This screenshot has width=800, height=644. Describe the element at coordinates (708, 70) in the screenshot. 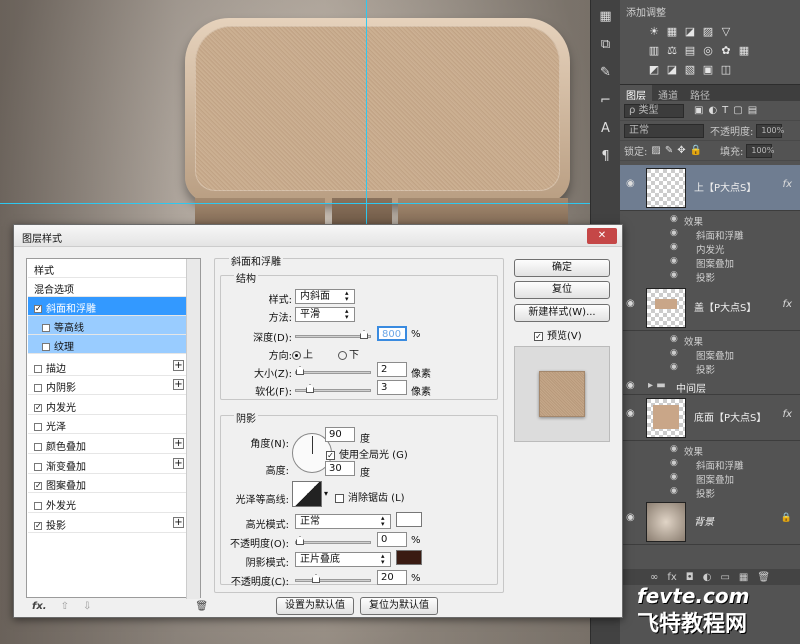

I see `gradient-map-icon: ▣` at that location.